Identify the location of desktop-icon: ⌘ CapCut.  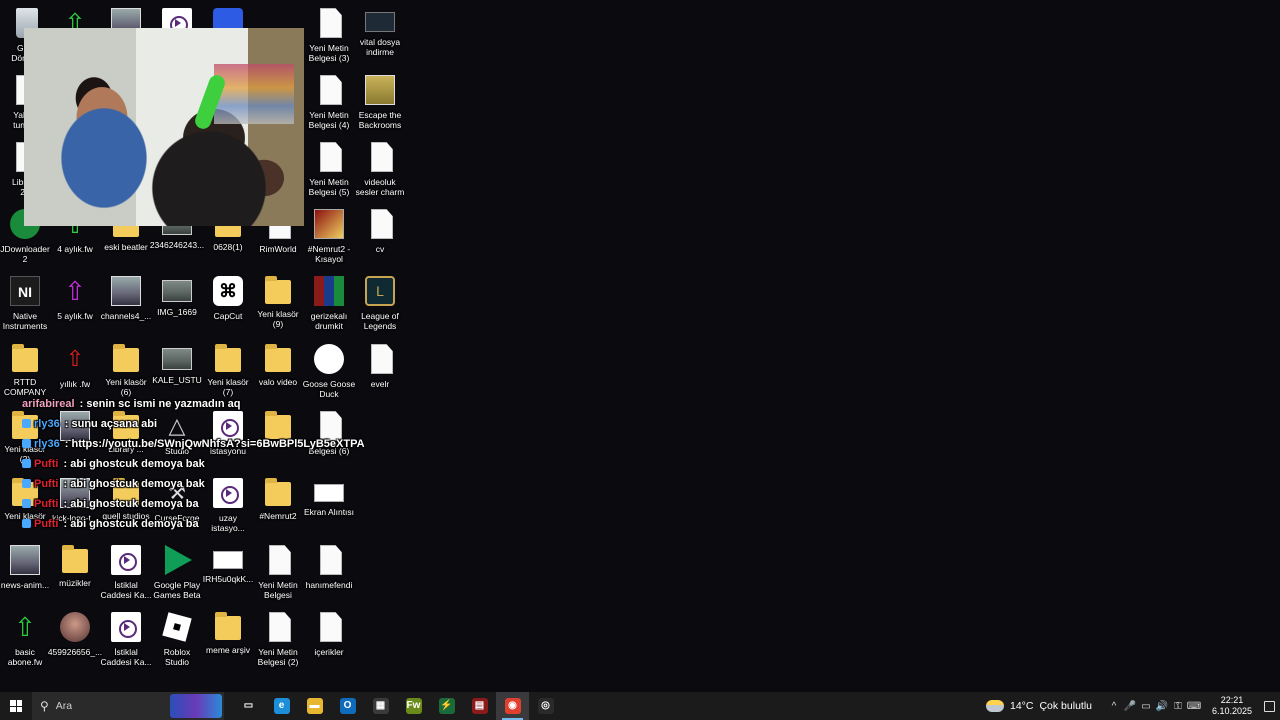
(228, 304).